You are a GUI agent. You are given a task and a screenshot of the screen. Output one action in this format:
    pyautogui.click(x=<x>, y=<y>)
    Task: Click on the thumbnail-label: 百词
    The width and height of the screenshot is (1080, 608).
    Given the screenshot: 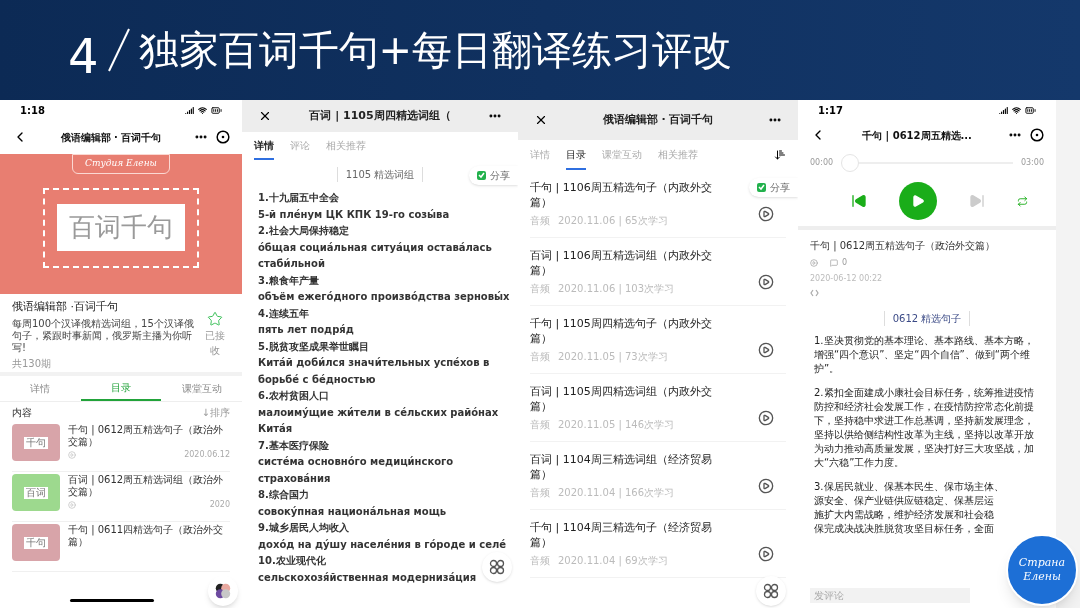 What is the action you would take?
    pyautogui.click(x=36, y=492)
    